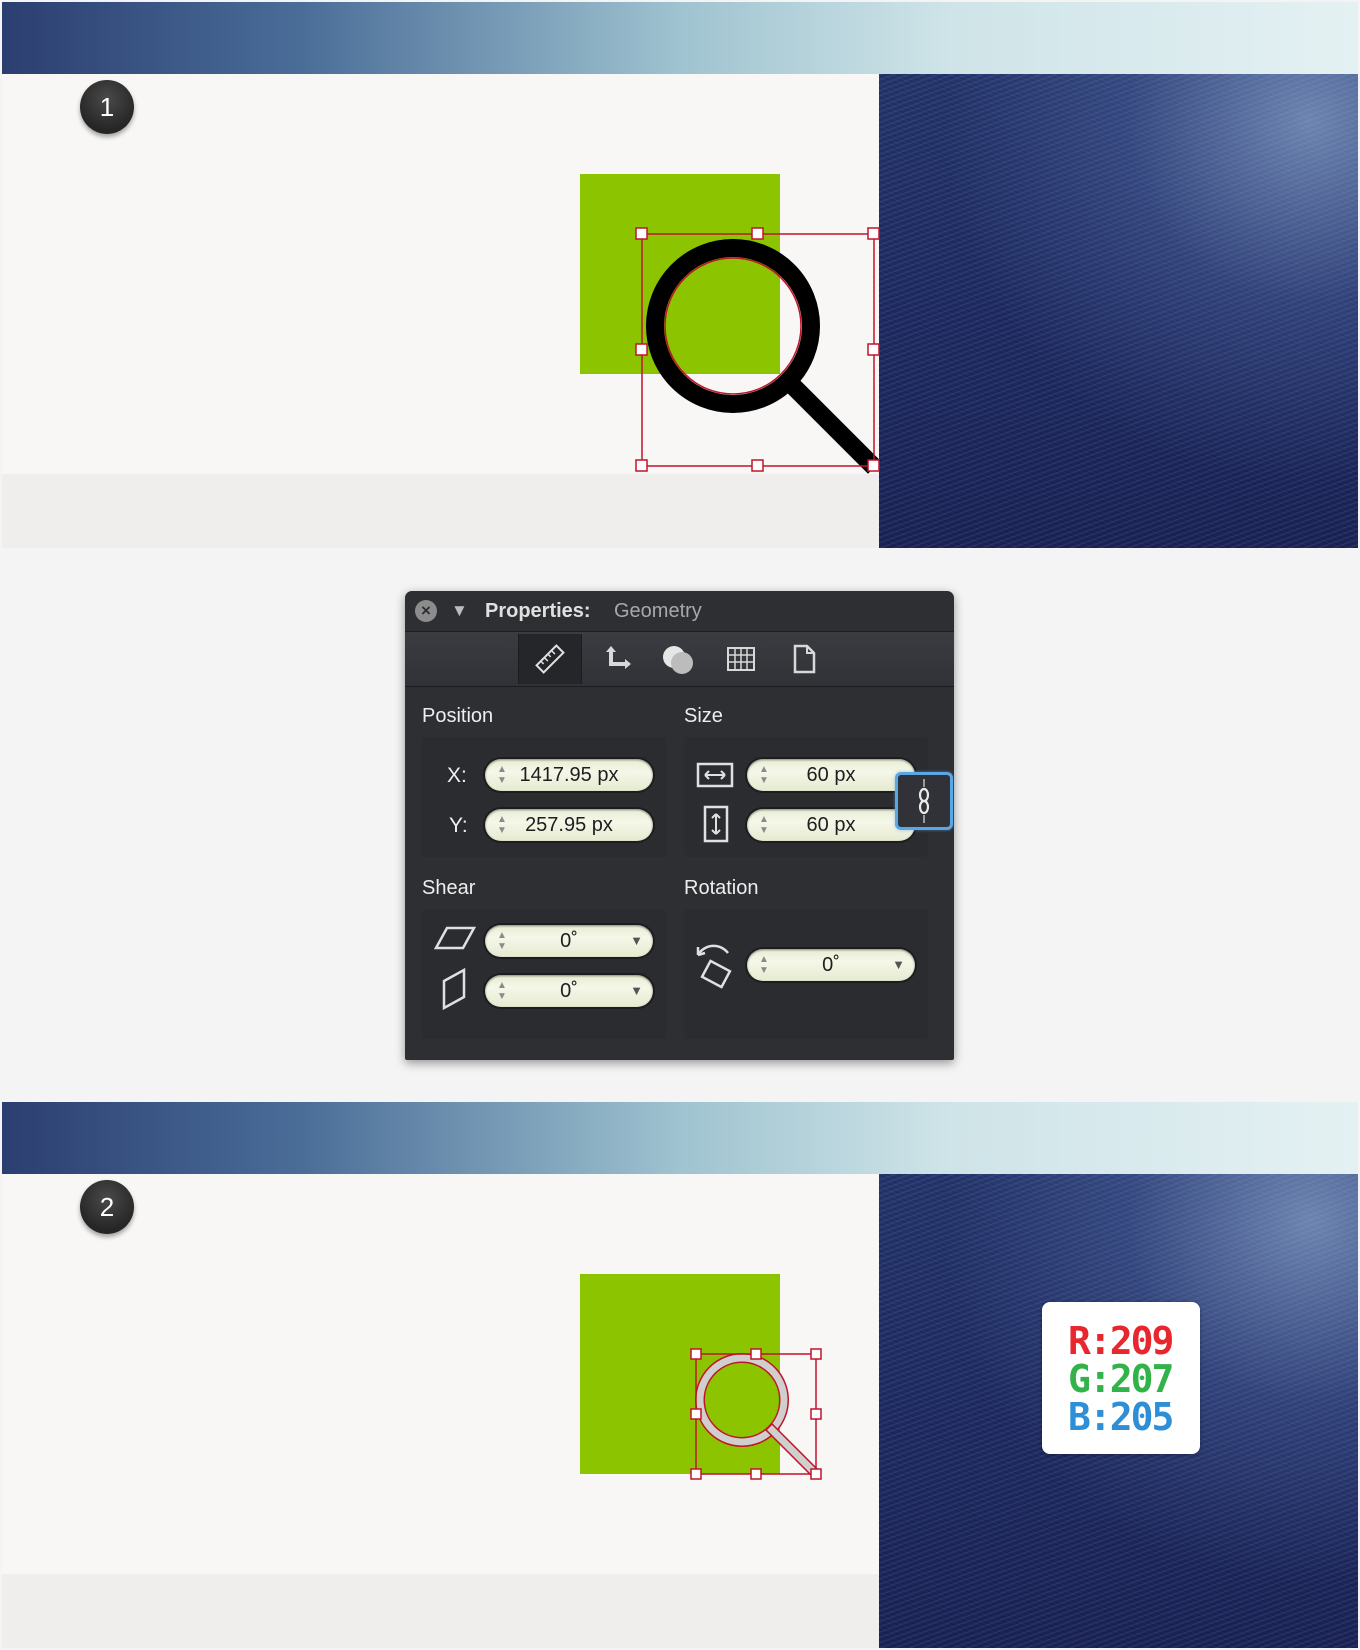 The width and height of the screenshot is (1360, 1650). Describe the element at coordinates (658, 611) in the screenshot. I see `panel-subtitle: Geometry` at that location.